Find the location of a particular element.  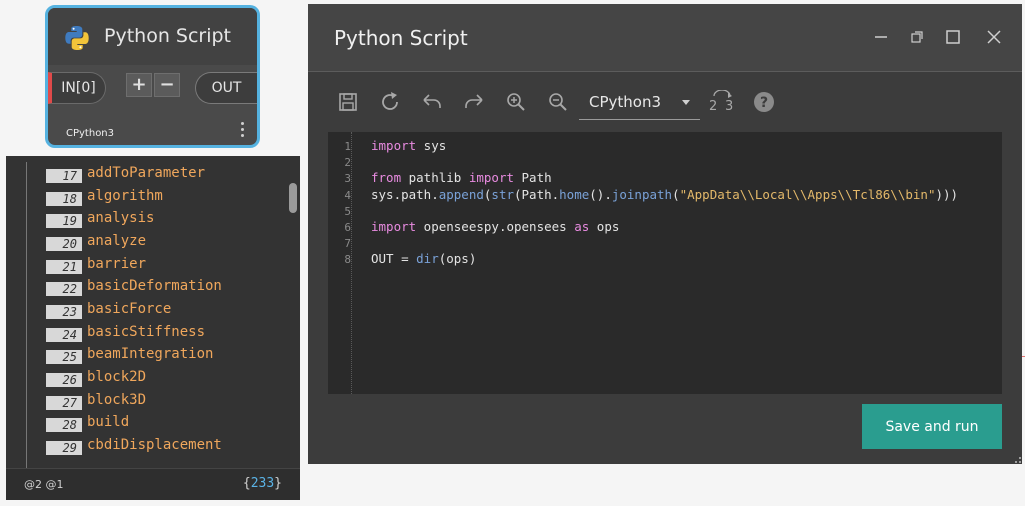

list-item: 18 algorithm is located at coordinates (166, 198).